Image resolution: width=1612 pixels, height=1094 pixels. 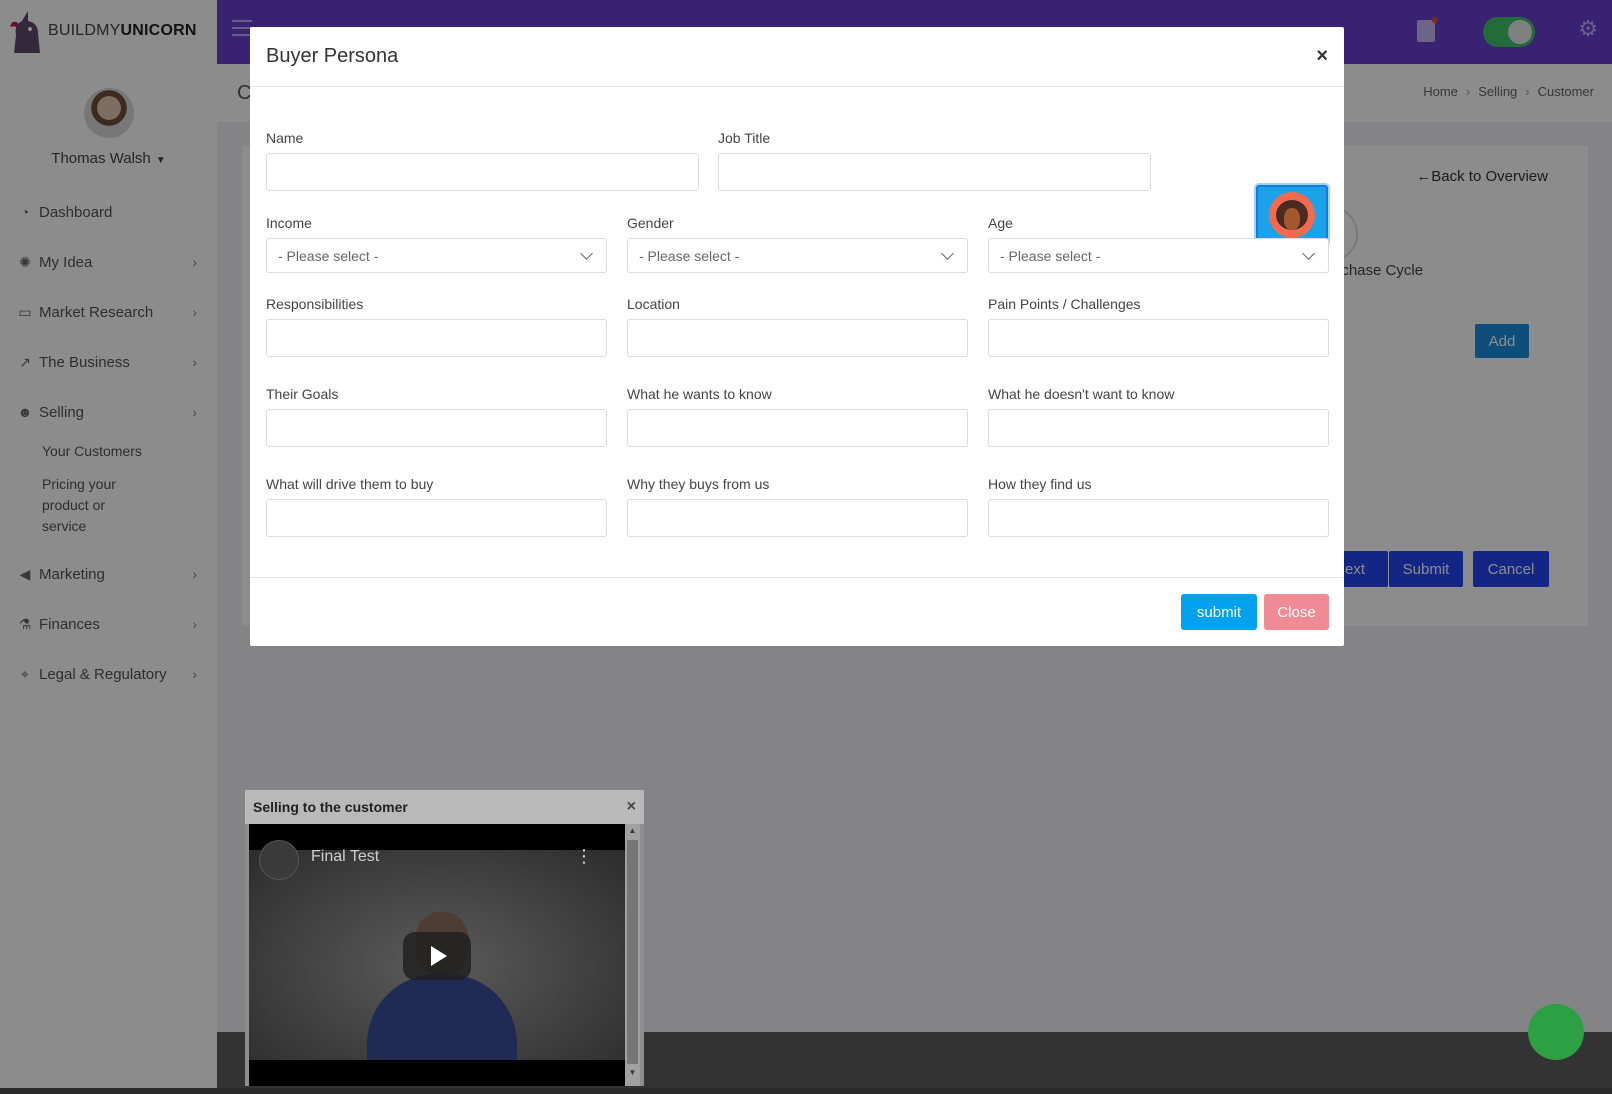 What do you see at coordinates (1000, 223) in the screenshot?
I see `age-label: Age` at bounding box center [1000, 223].